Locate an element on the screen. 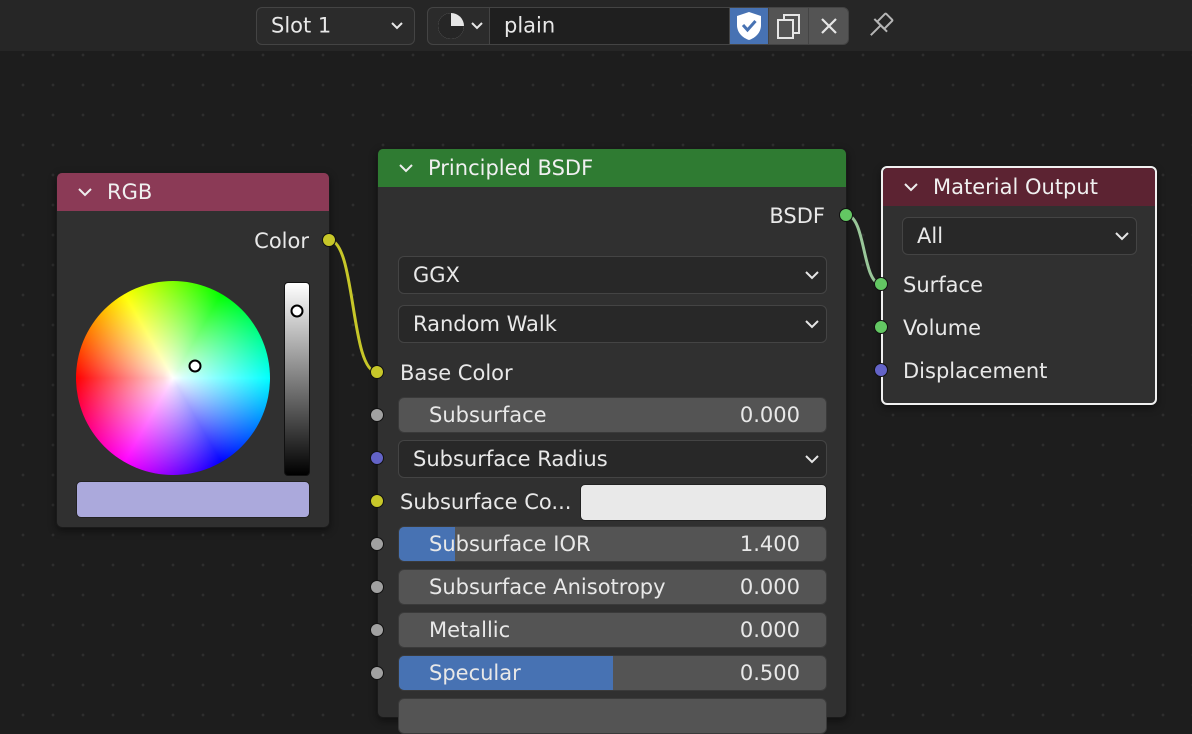  metallic-value: 0.000 is located at coordinates (769, 630).